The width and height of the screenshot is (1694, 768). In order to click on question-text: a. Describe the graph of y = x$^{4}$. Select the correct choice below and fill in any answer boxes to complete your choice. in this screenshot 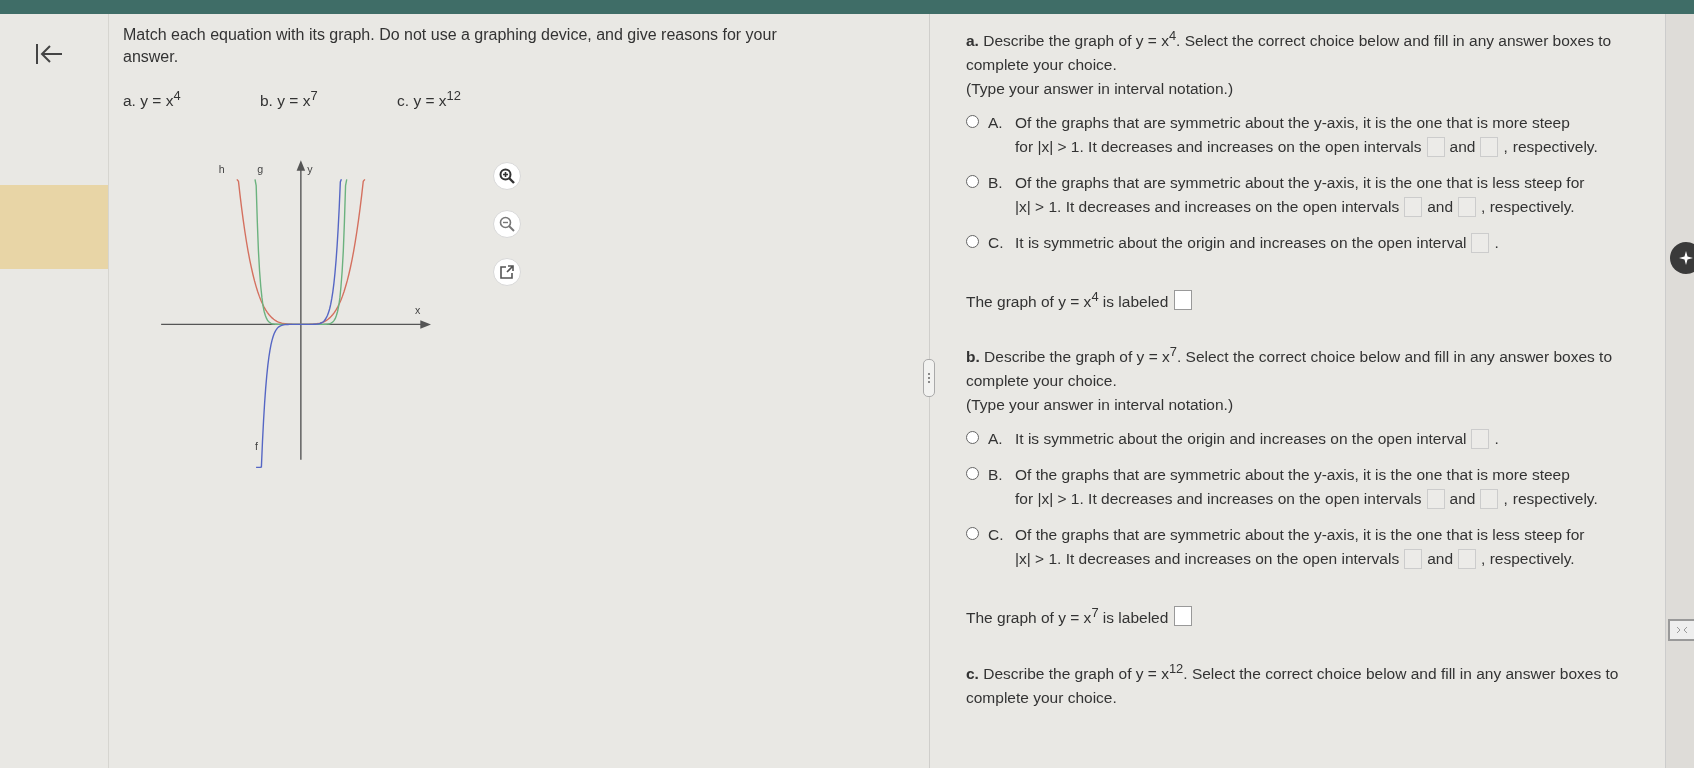, I will do `click(1289, 51)`.